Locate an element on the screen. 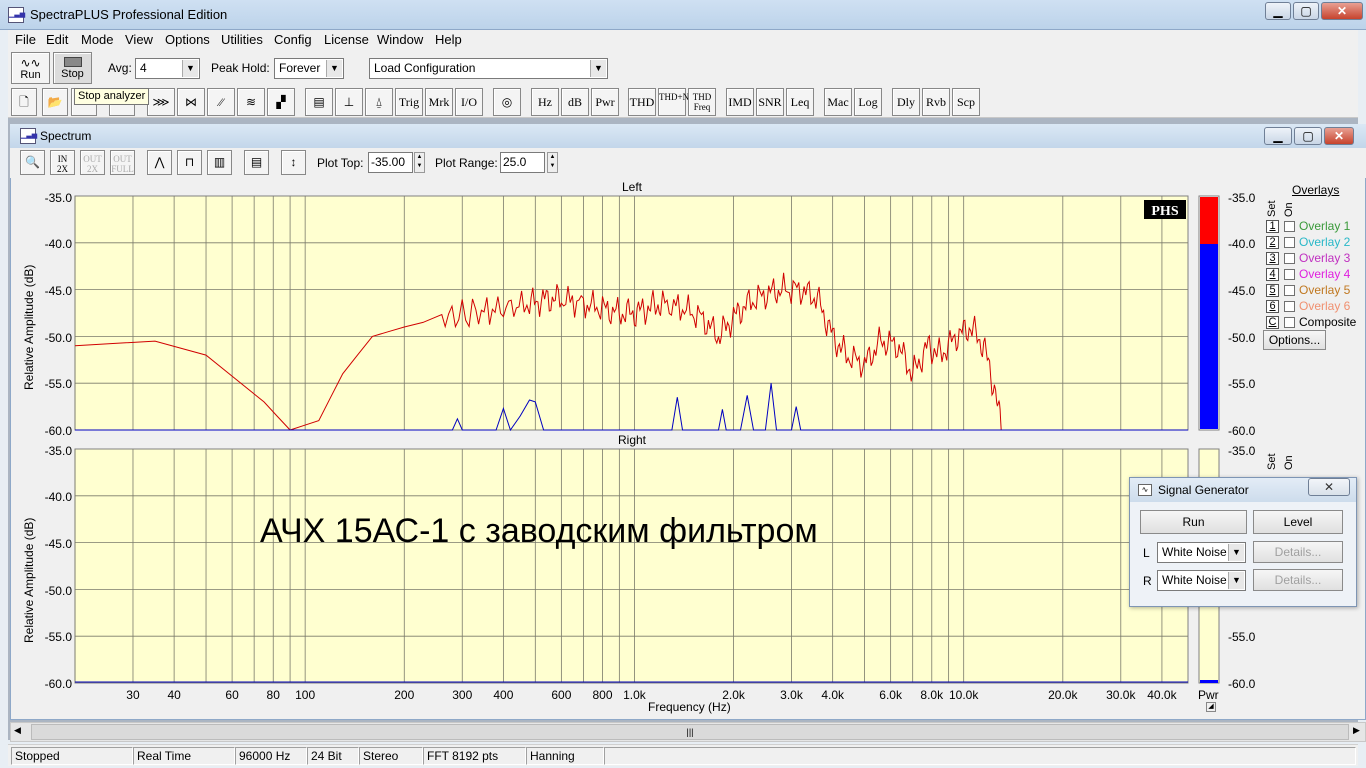 Image resolution: width=1366 pixels, height=768 pixels. status-sample-rate: 96000 Hz is located at coordinates (271, 756).